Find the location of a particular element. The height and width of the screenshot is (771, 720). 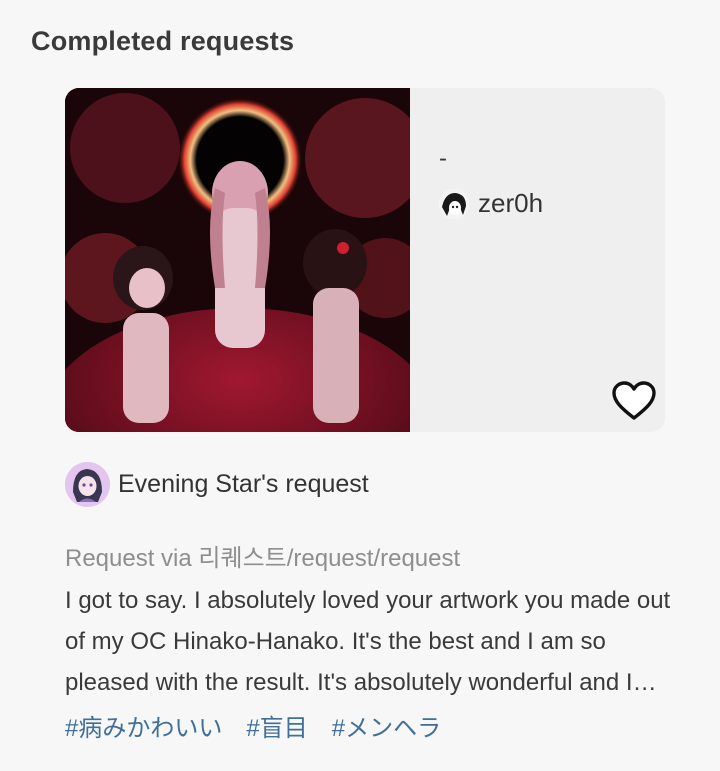

section-title: Completed requests is located at coordinates (163, 41).